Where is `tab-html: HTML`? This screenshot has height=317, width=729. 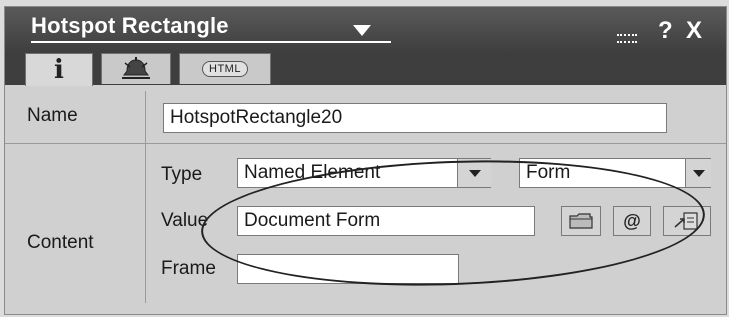 tab-html: HTML is located at coordinates (225, 68).